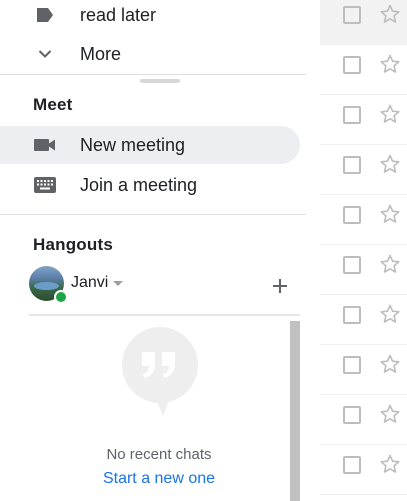  What do you see at coordinates (89, 283) in the screenshot?
I see `hangouts-user-name: Janvi` at bounding box center [89, 283].